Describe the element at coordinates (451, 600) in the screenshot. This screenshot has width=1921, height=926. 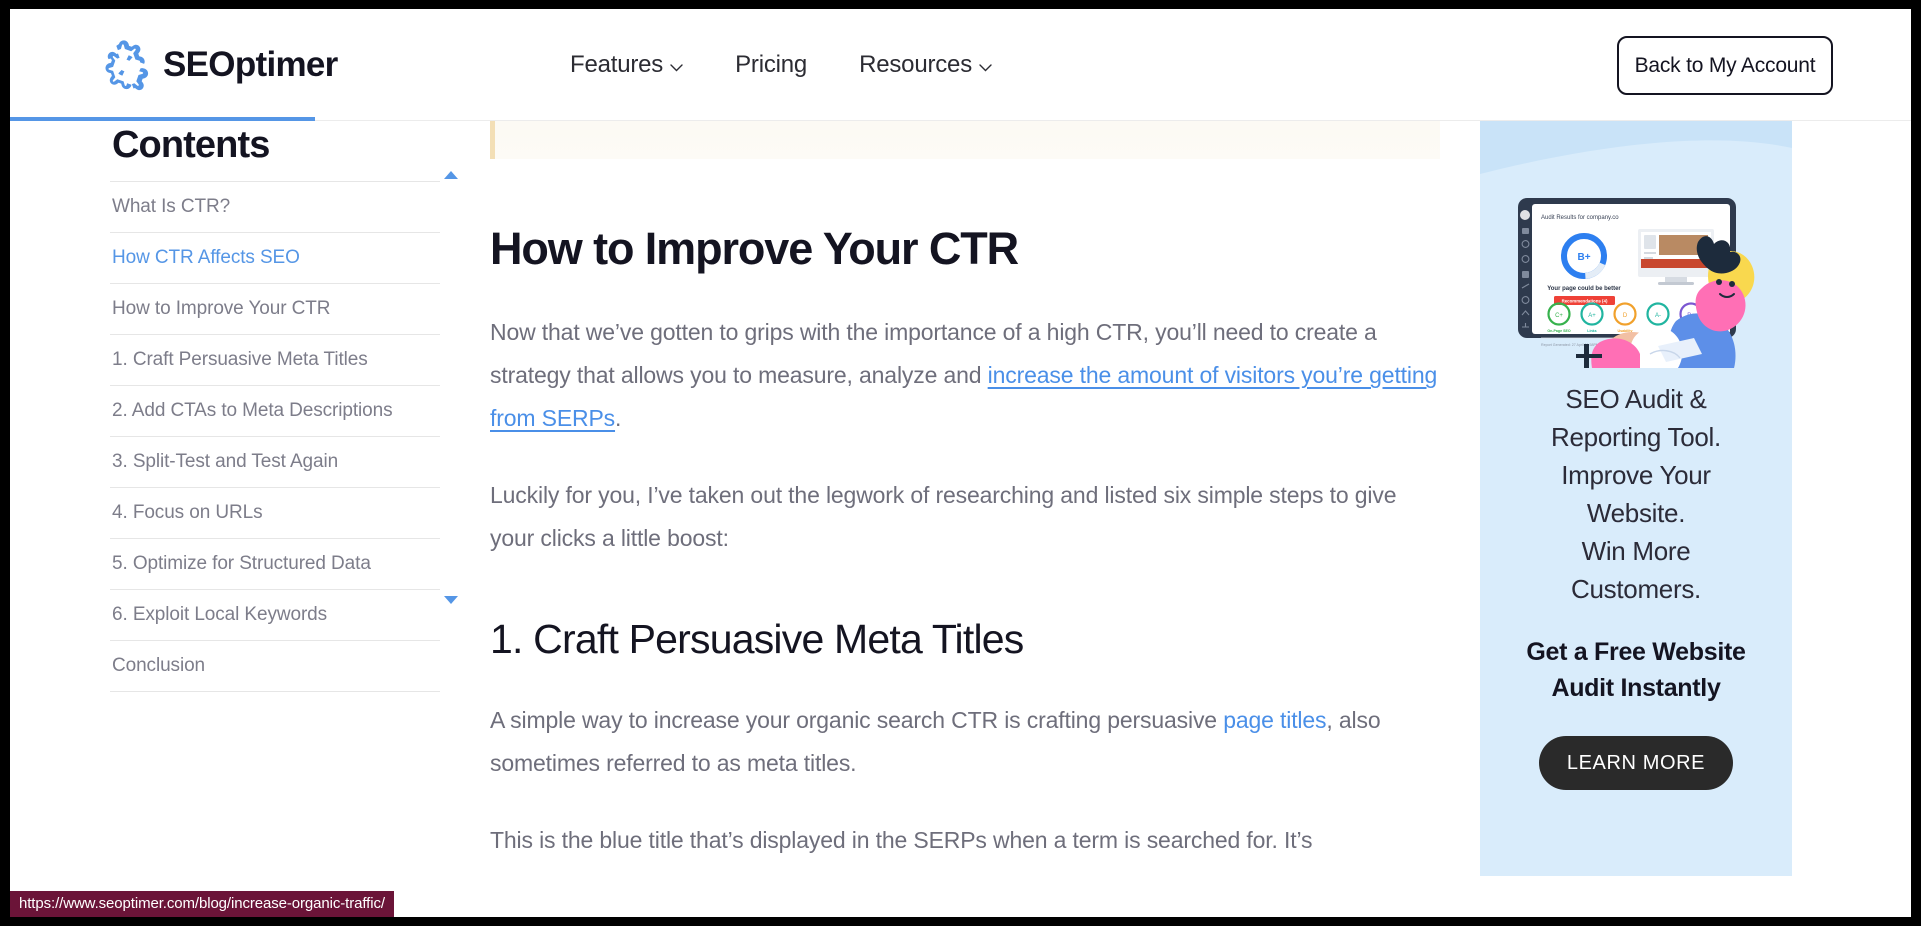
I see `toc-scroll-down-arrow-icon` at that location.